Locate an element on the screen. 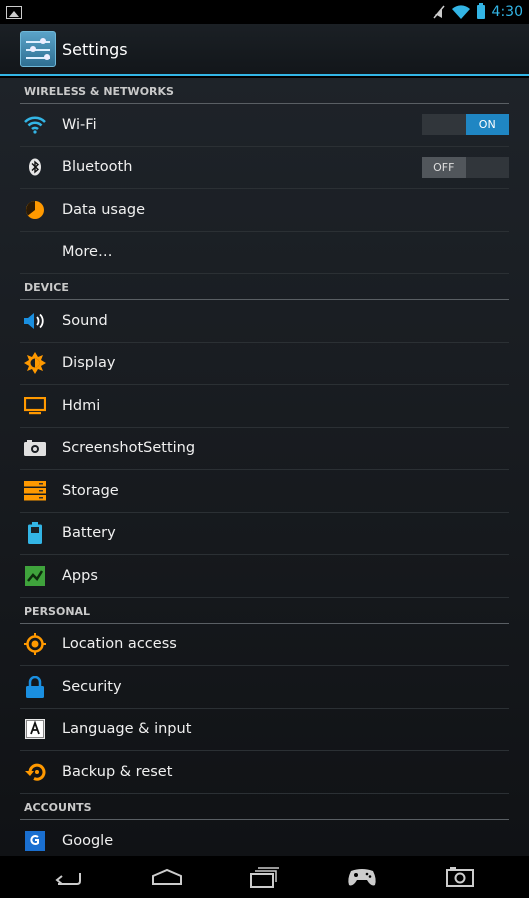 This screenshot has height=898, width=529. settings-item-label: Location access is located at coordinates (119, 644).